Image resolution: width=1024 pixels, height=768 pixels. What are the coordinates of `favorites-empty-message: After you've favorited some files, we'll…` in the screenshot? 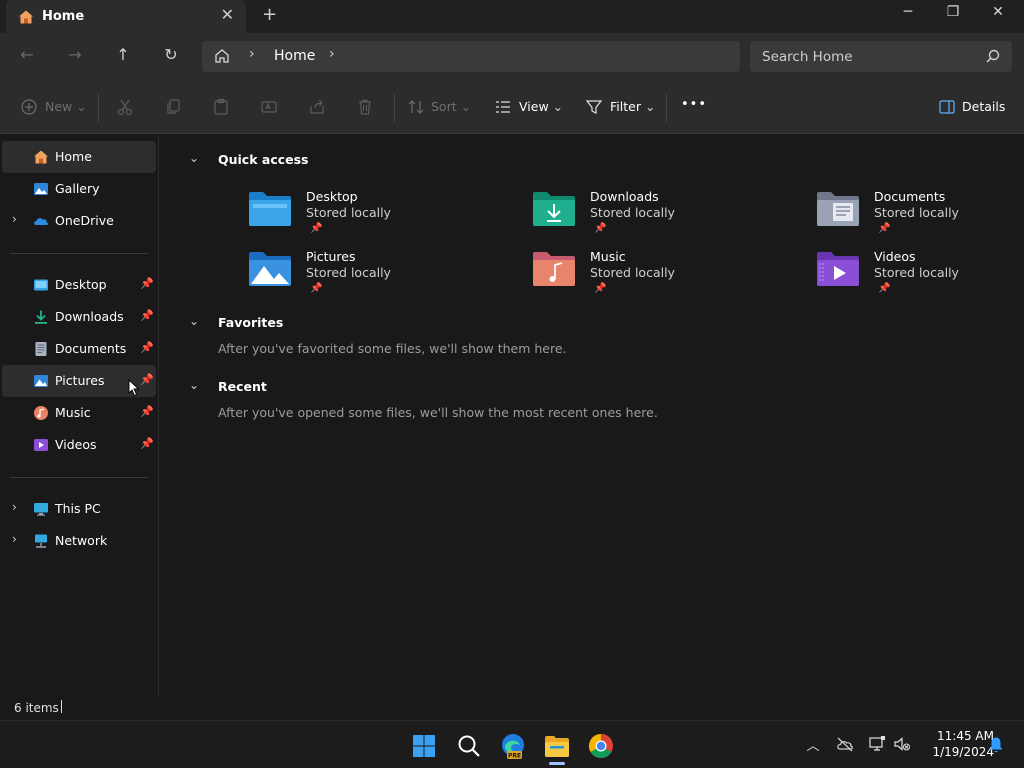 It's located at (392, 348).